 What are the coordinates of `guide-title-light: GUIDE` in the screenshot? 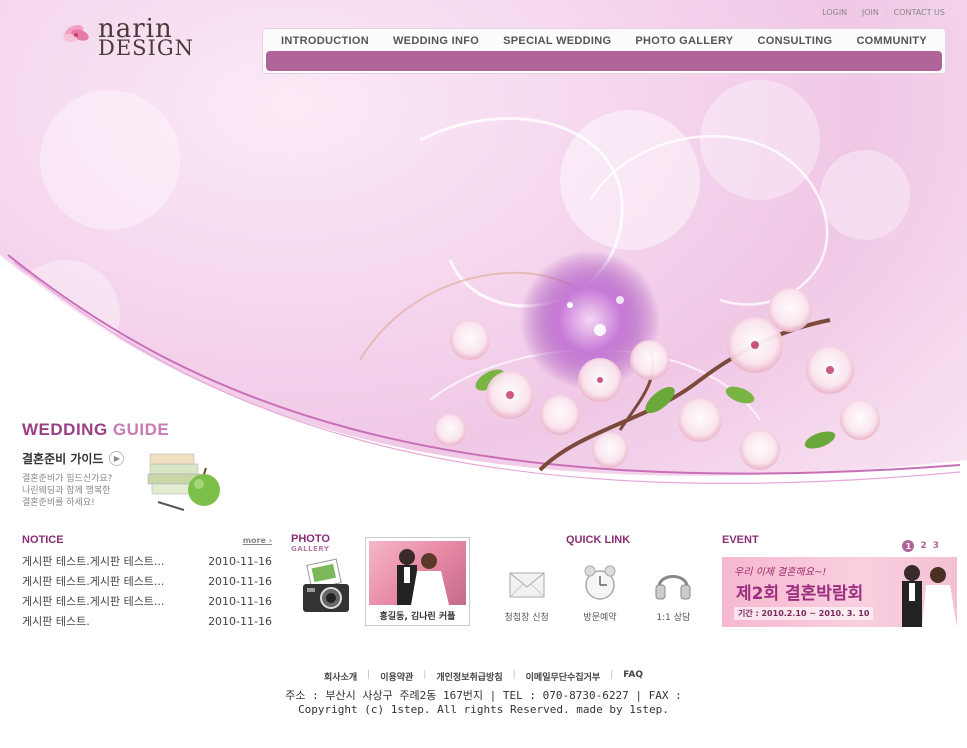 It's located at (141, 429).